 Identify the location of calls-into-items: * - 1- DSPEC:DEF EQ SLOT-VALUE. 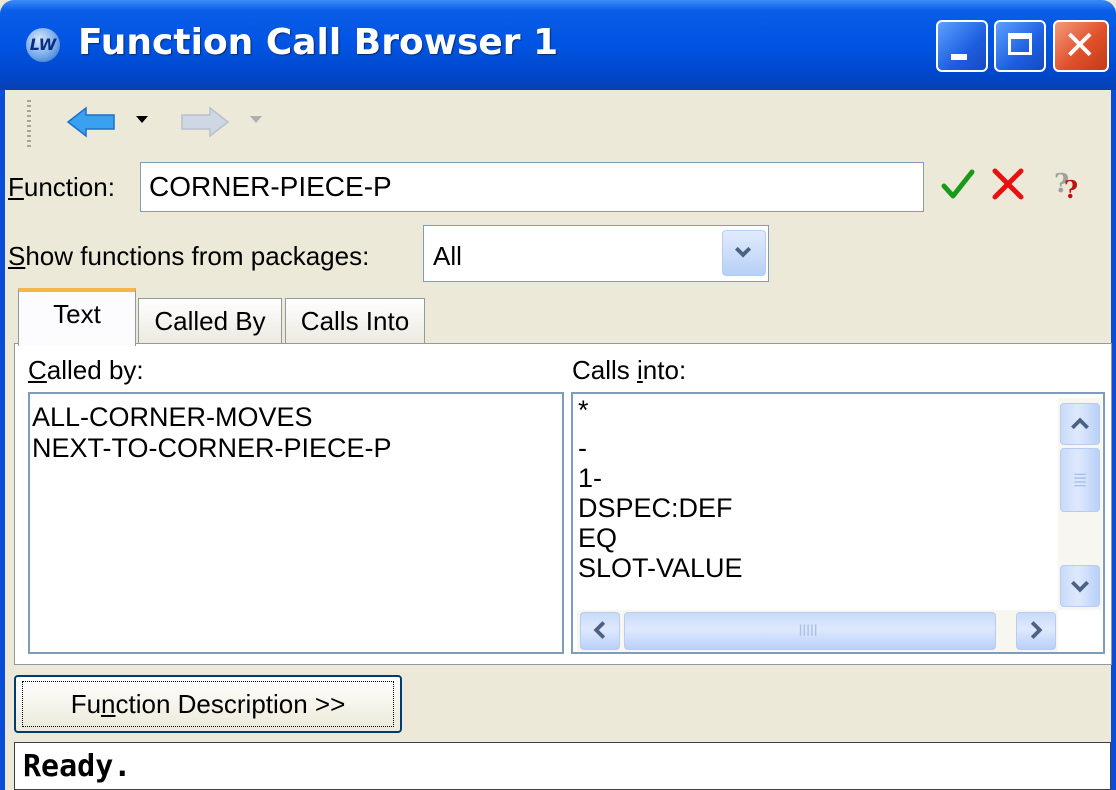
(818, 500).